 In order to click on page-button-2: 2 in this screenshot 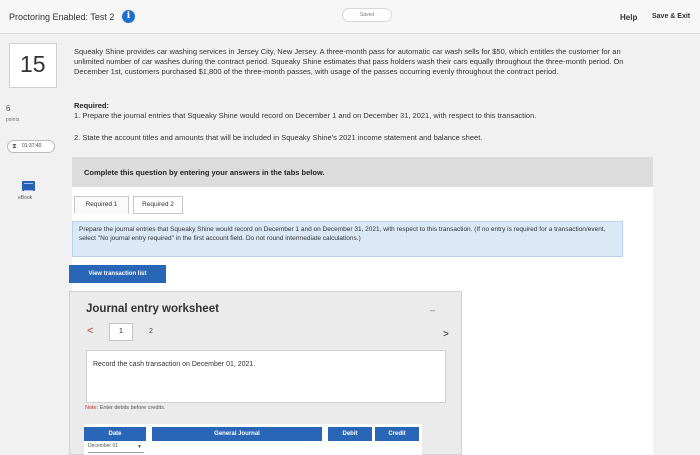, I will do `click(151, 331)`.